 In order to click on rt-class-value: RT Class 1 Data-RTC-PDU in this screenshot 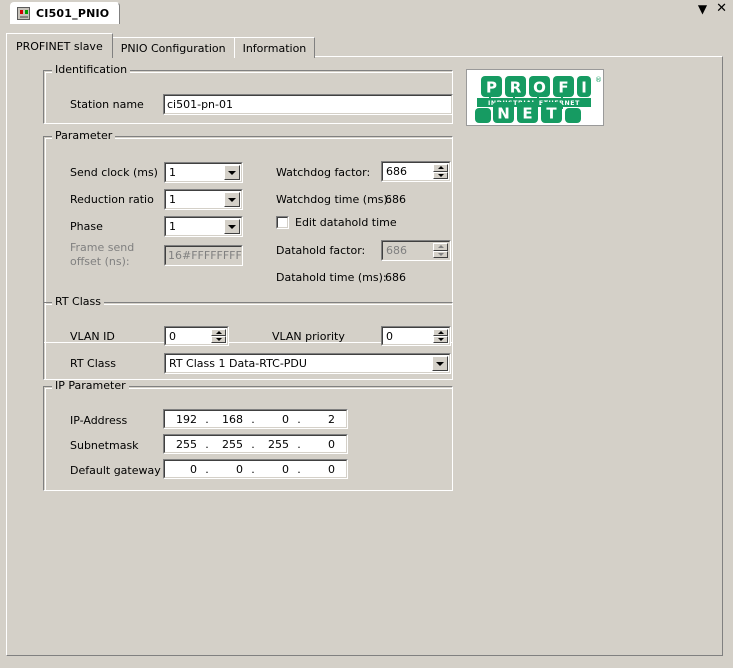, I will do `click(238, 363)`.